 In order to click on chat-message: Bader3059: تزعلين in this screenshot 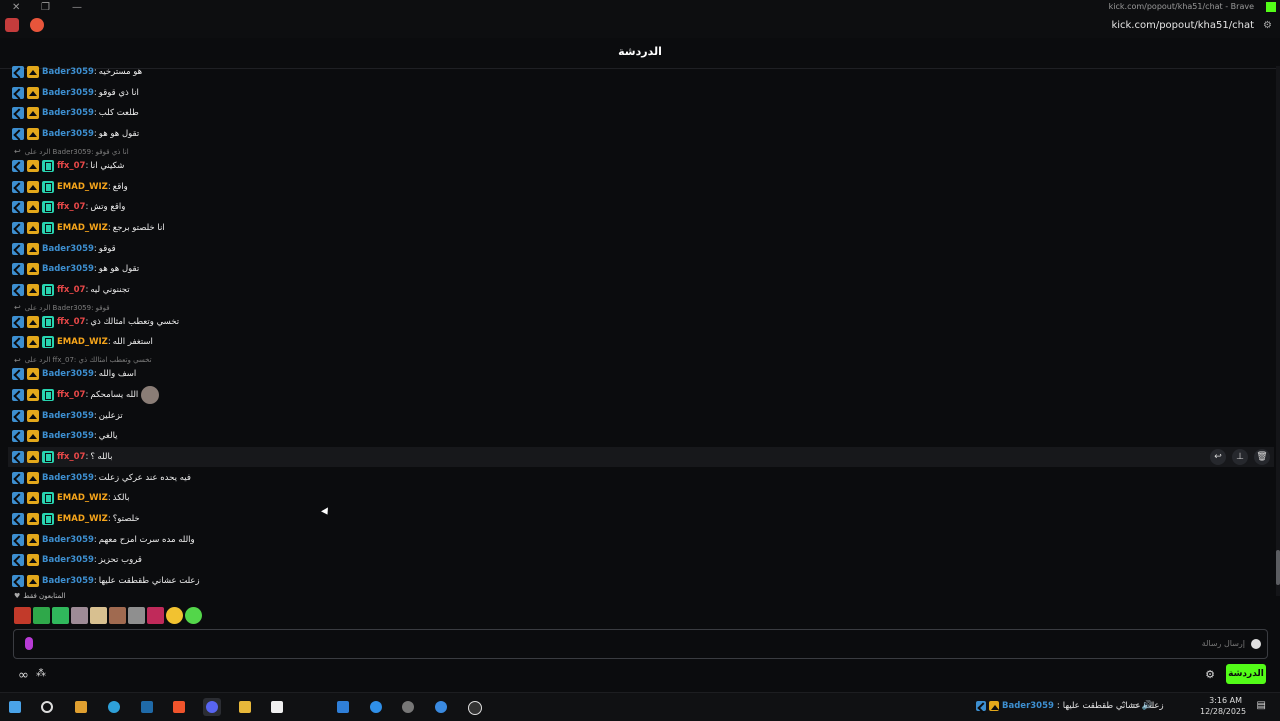, I will do `click(643, 416)`.